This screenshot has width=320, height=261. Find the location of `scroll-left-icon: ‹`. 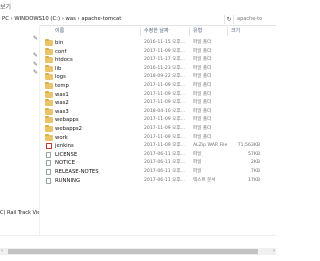

scroll-left-icon: ‹ is located at coordinates (2, 251).